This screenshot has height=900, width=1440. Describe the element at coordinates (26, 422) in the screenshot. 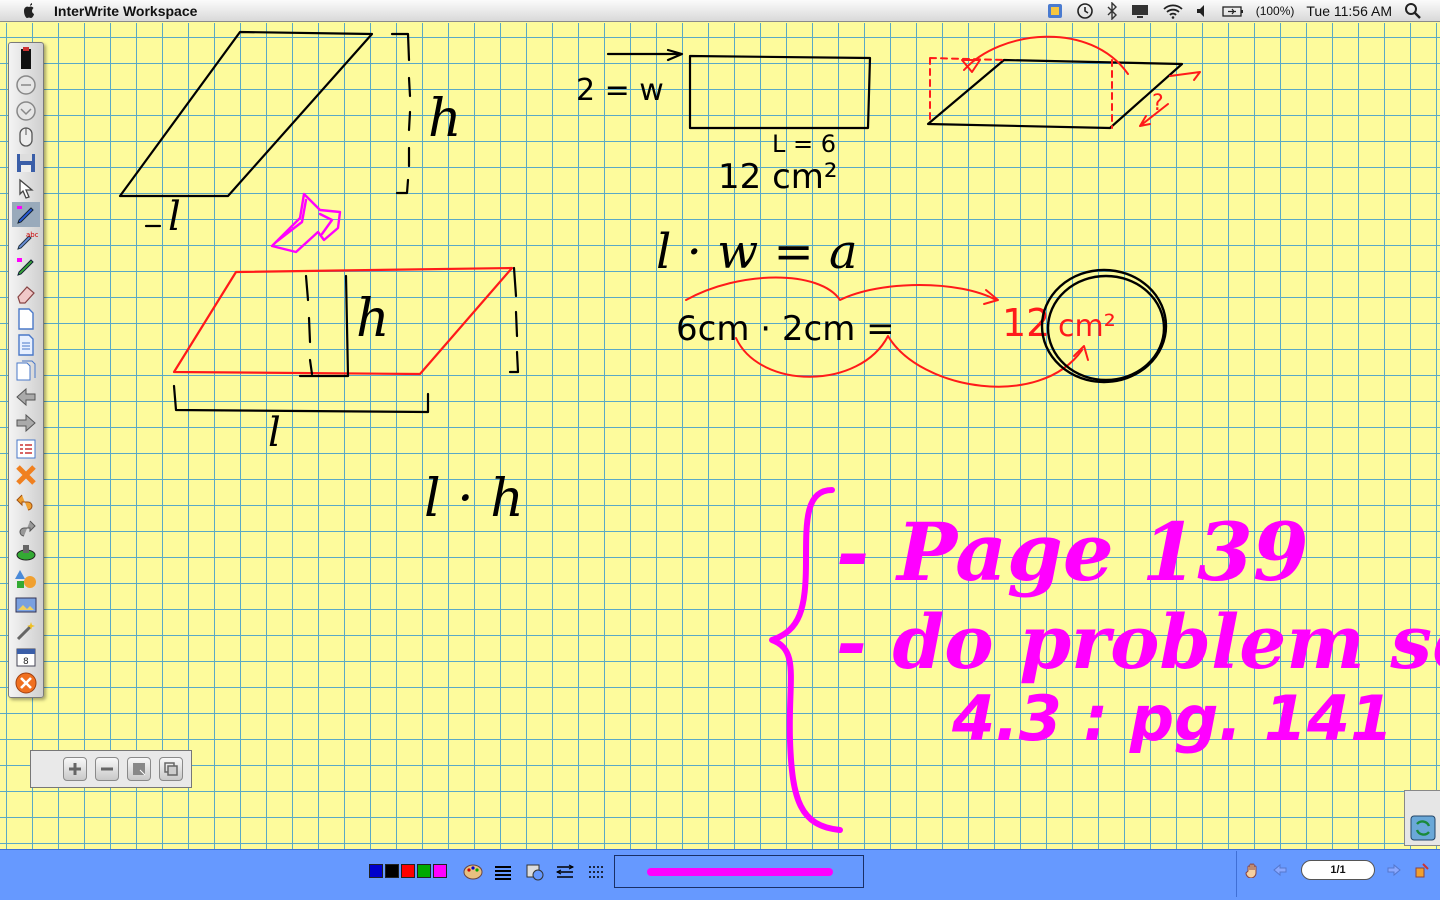

I see `next-page-icon` at that location.